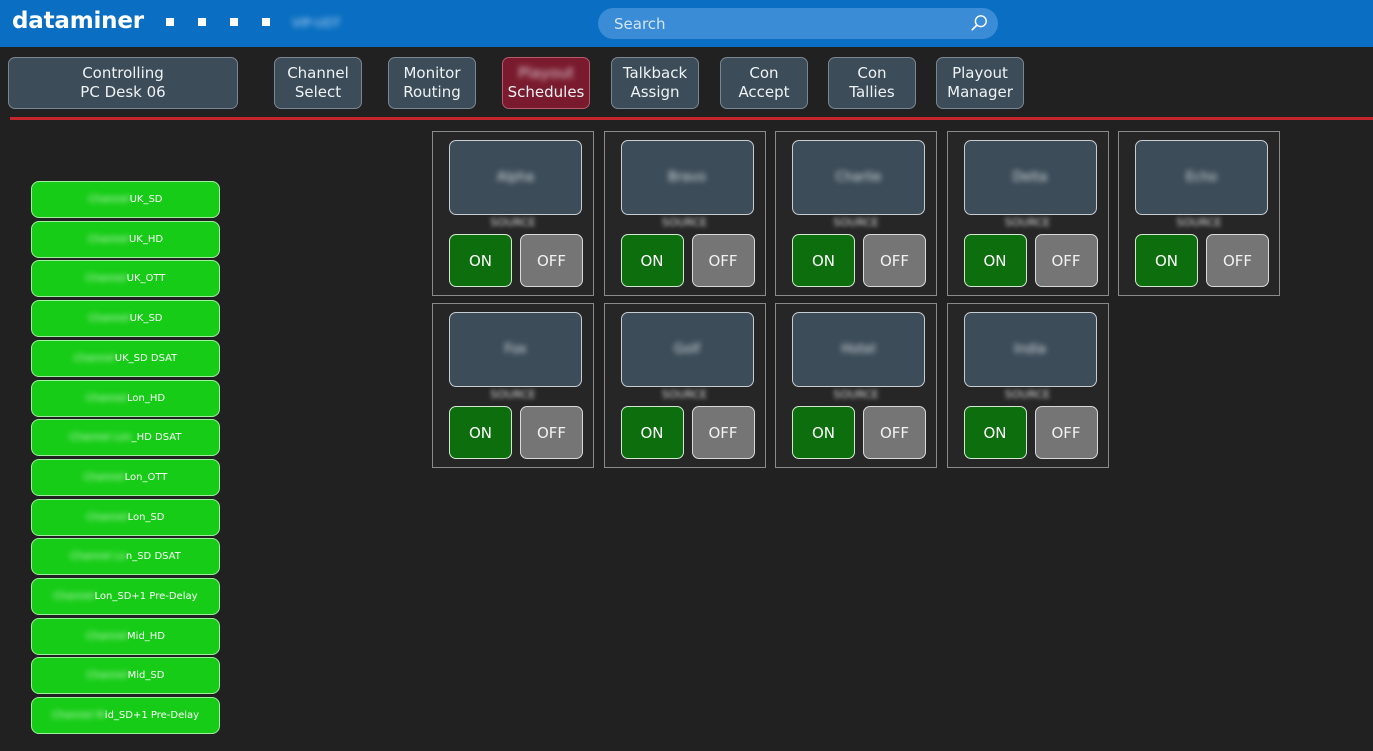 Image resolution: width=1373 pixels, height=751 pixels. Describe the element at coordinates (125, 239) in the screenshot. I see `channel-button: Channel UK_HD` at that location.